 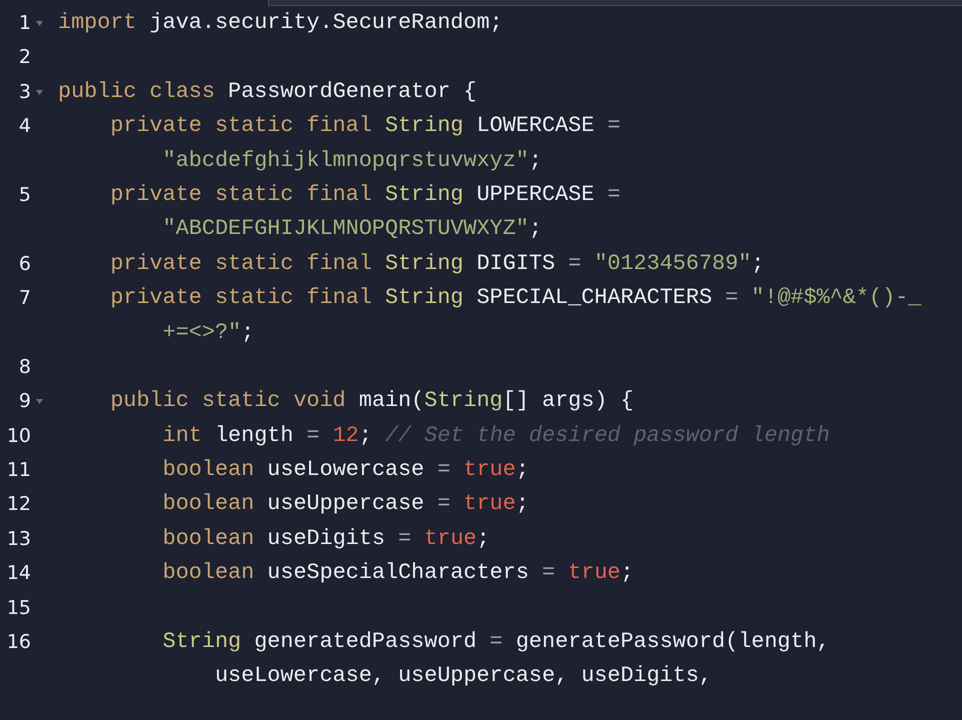 What do you see at coordinates (24, 57) in the screenshot?
I see `line-number: 2` at bounding box center [24, 57].